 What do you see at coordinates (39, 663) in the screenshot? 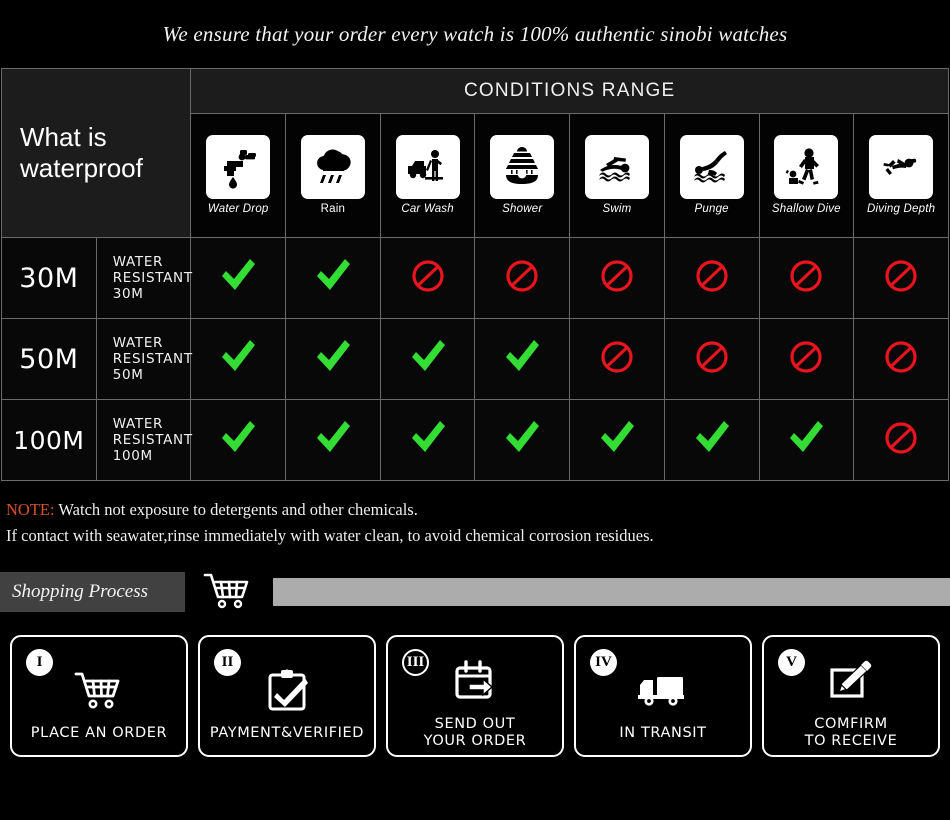
I see `step-badge: I` at bounding box center [39, 663].